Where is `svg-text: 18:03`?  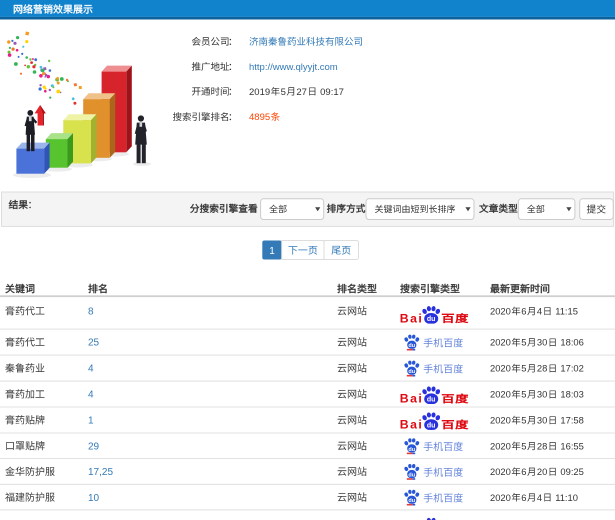
svg-text: 18:03 is located at coordinates (571, 394).